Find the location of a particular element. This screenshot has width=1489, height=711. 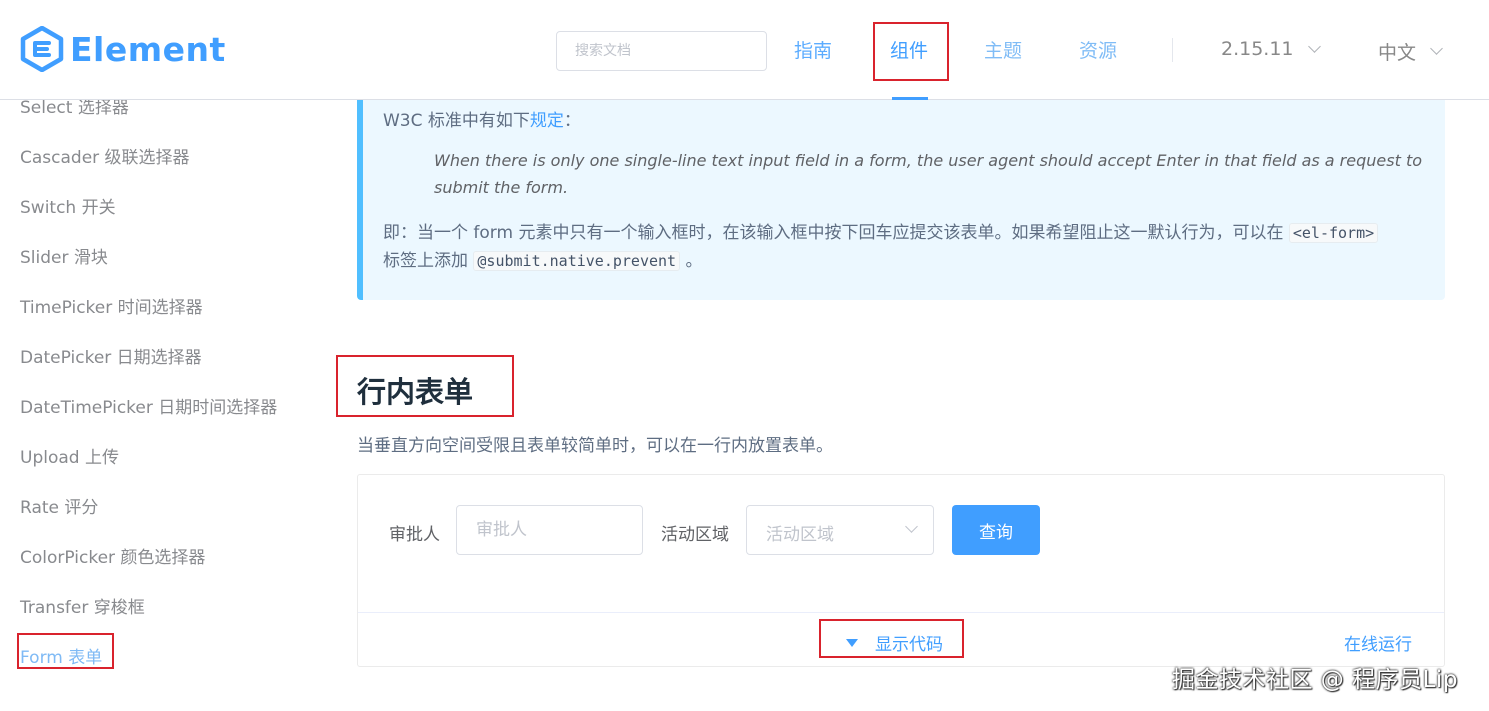

nav-active-underline is located at coordinates (910, 98).